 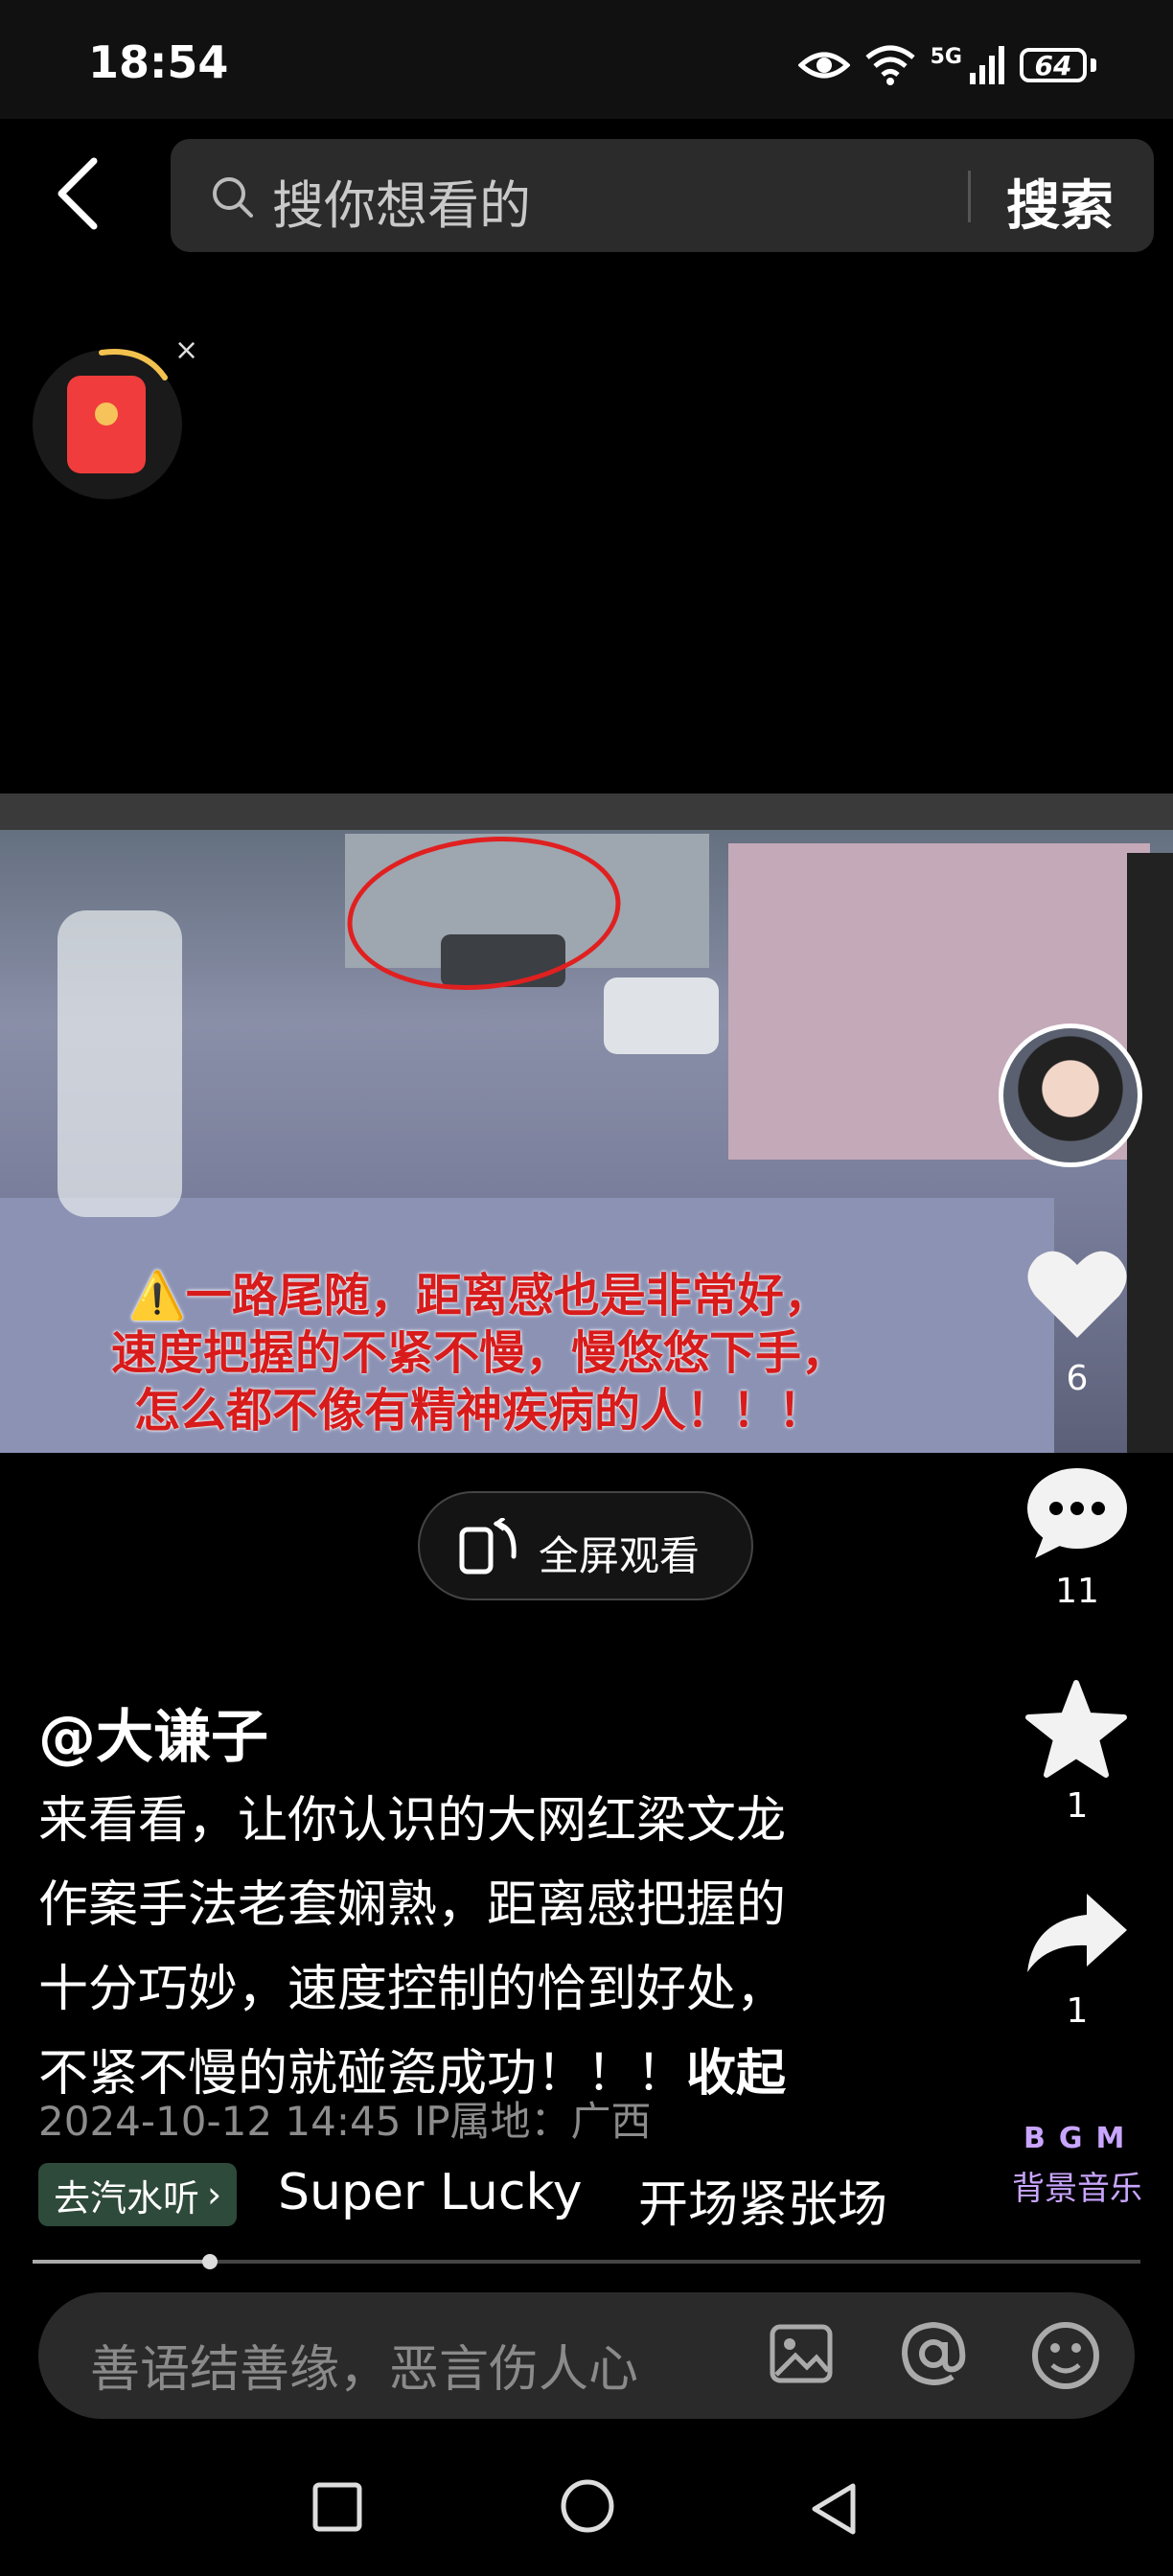 I want to click on wifi-icon, so click(x=890, y=65).